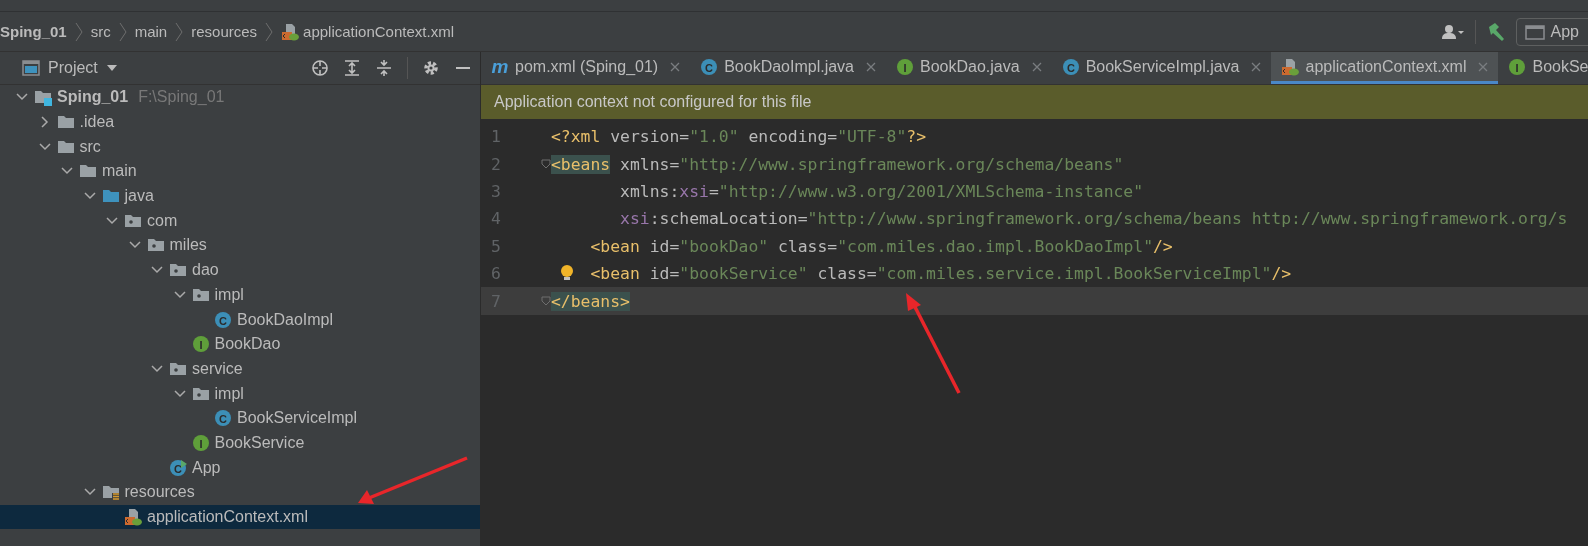 Image resolution: width=1588 pixels, height=546 pixels. What do you see at coordinates (100, 31) in the screenshot?
I see `breadcrumb-item: src` at bounding box center [100, 31].